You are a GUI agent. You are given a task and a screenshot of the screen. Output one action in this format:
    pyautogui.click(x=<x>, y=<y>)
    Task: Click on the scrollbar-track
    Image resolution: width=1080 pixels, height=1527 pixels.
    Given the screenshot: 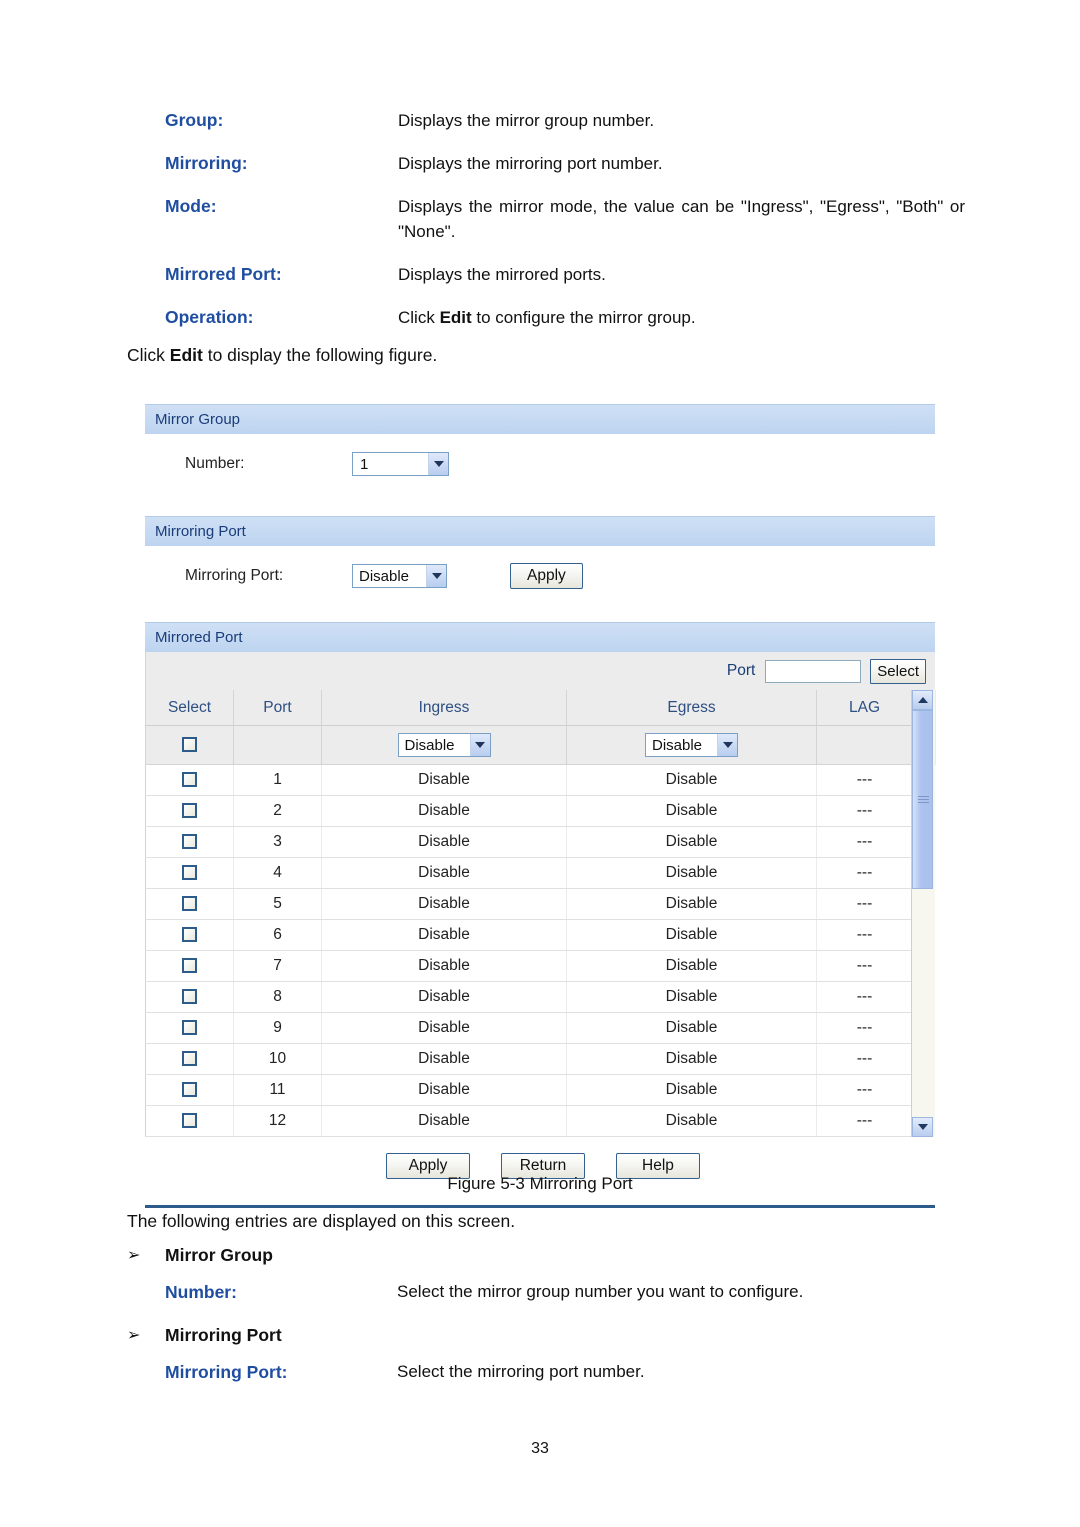 What is the action you would take?
    pyautogui.click(x=923, y=1003)
    